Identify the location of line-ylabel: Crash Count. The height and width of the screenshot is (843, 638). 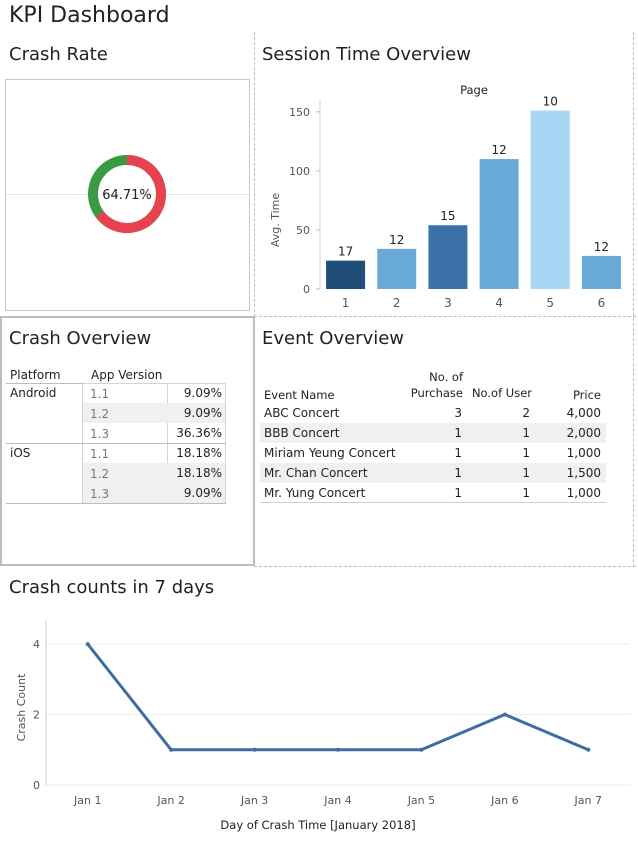
(21, 707).